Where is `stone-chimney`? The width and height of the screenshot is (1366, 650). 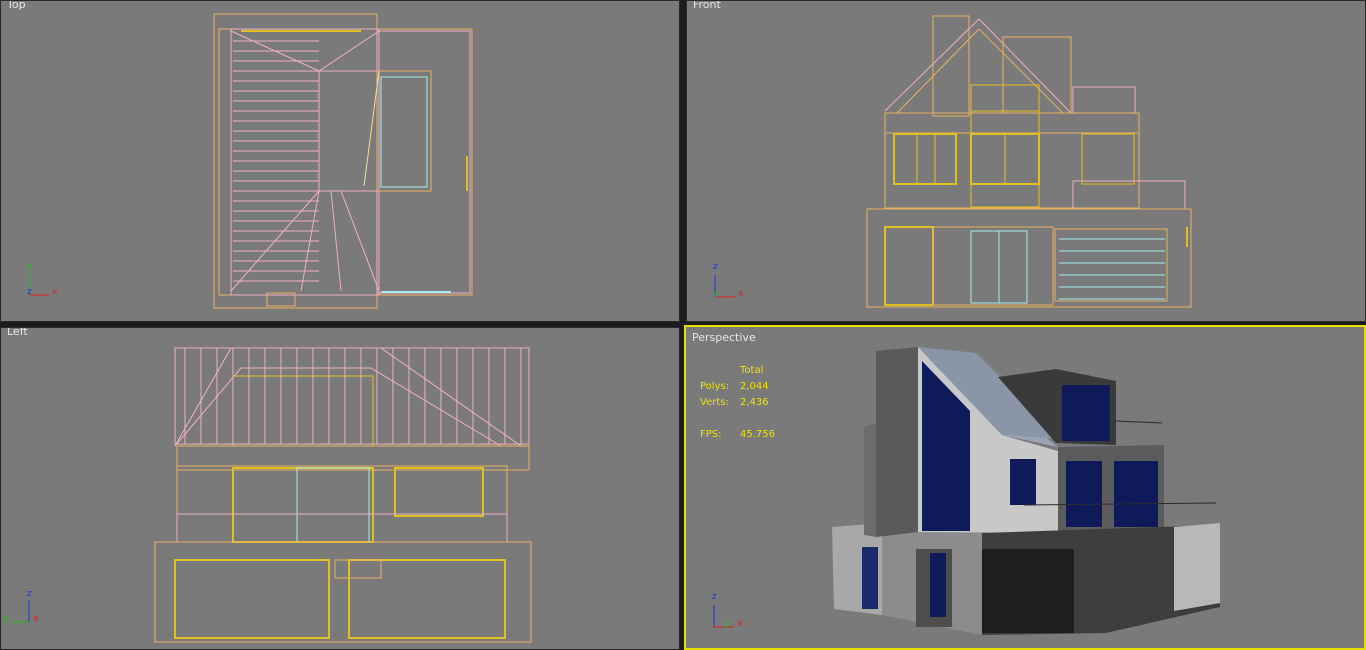 stone-chimney is located at coordinates (897, 442).